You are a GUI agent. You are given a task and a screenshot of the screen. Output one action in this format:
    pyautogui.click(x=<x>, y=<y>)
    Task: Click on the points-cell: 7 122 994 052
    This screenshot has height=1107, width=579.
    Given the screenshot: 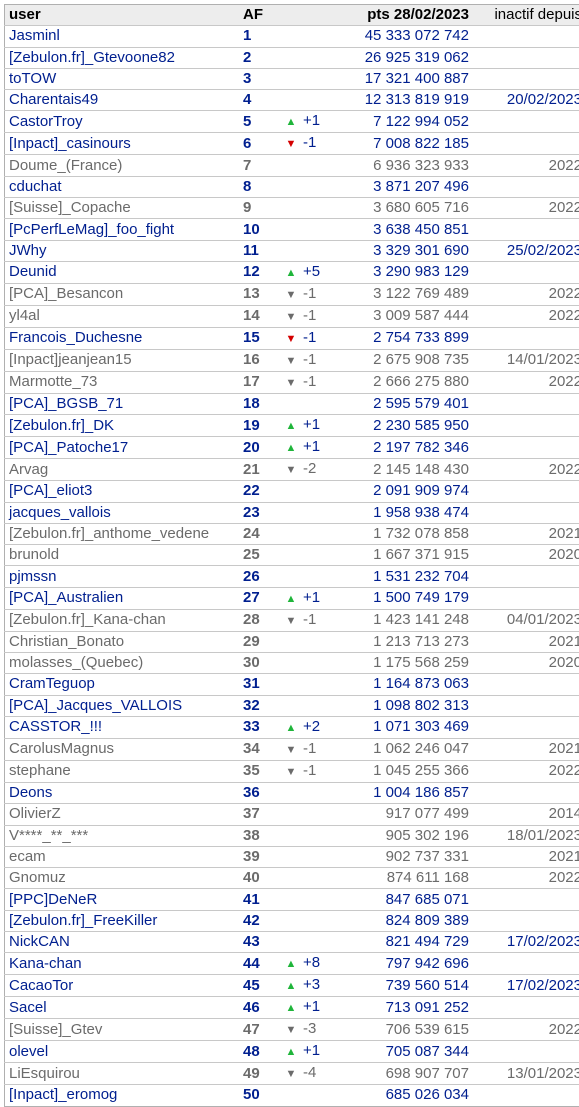 What is the action you would take?
    pyautogui.click(x=413, y=122)
    